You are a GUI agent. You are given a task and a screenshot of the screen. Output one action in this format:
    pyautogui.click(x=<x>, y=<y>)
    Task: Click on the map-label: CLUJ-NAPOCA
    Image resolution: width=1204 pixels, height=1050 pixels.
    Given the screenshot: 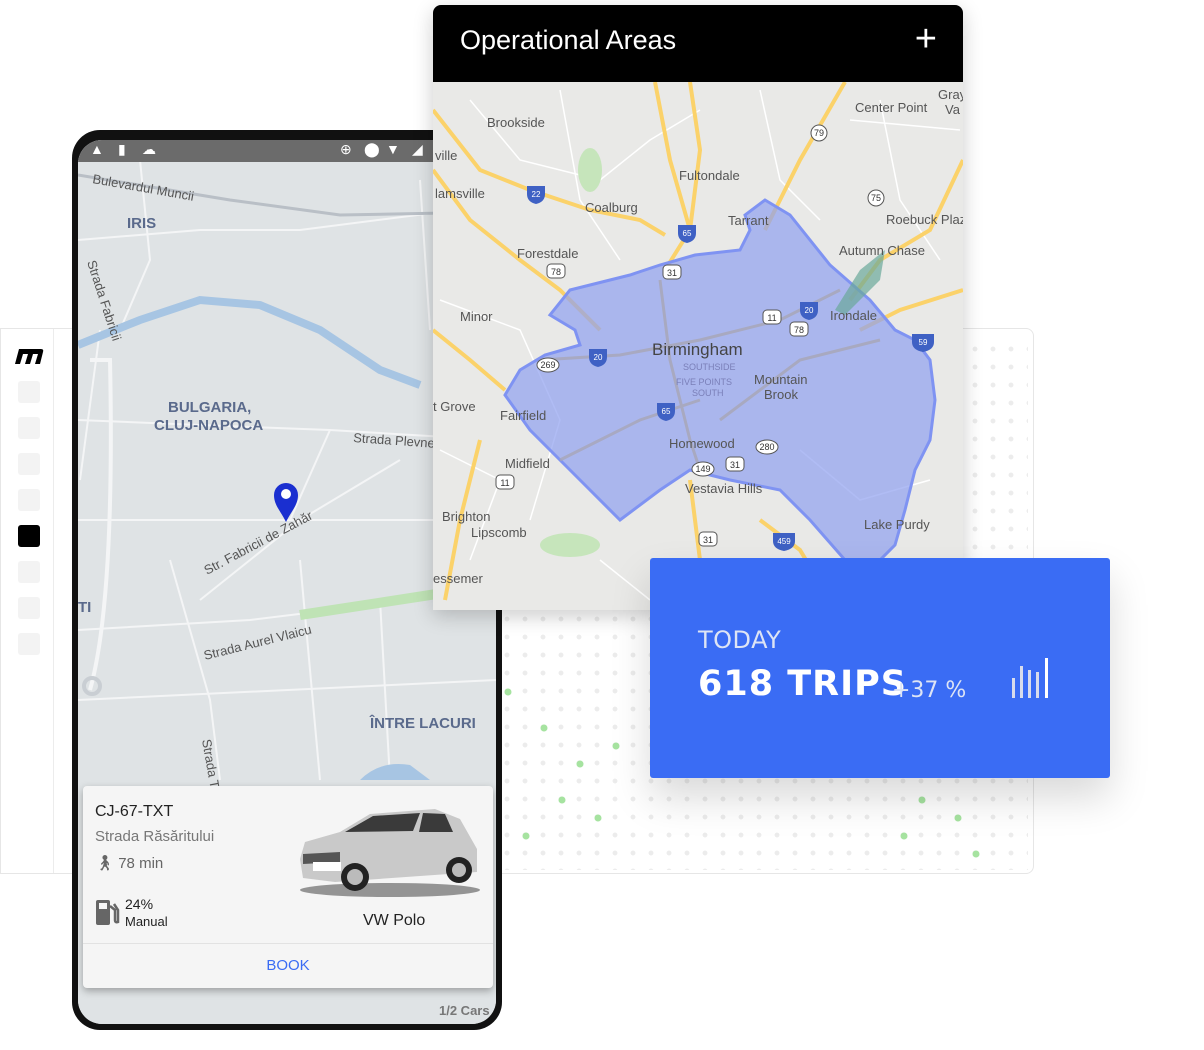 What is the action you would take?
    pyautogui.click(x=208, y=425)
    